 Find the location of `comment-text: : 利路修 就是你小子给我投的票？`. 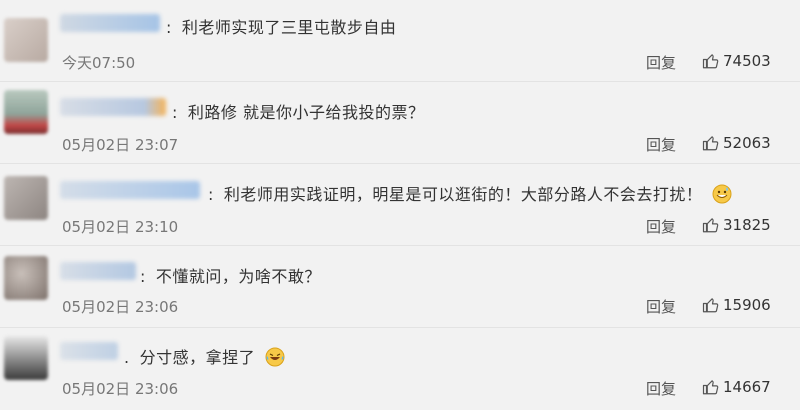

comment-text: : 利路修 就是你小子给我投的票？ is located at coordinates (298, 111).